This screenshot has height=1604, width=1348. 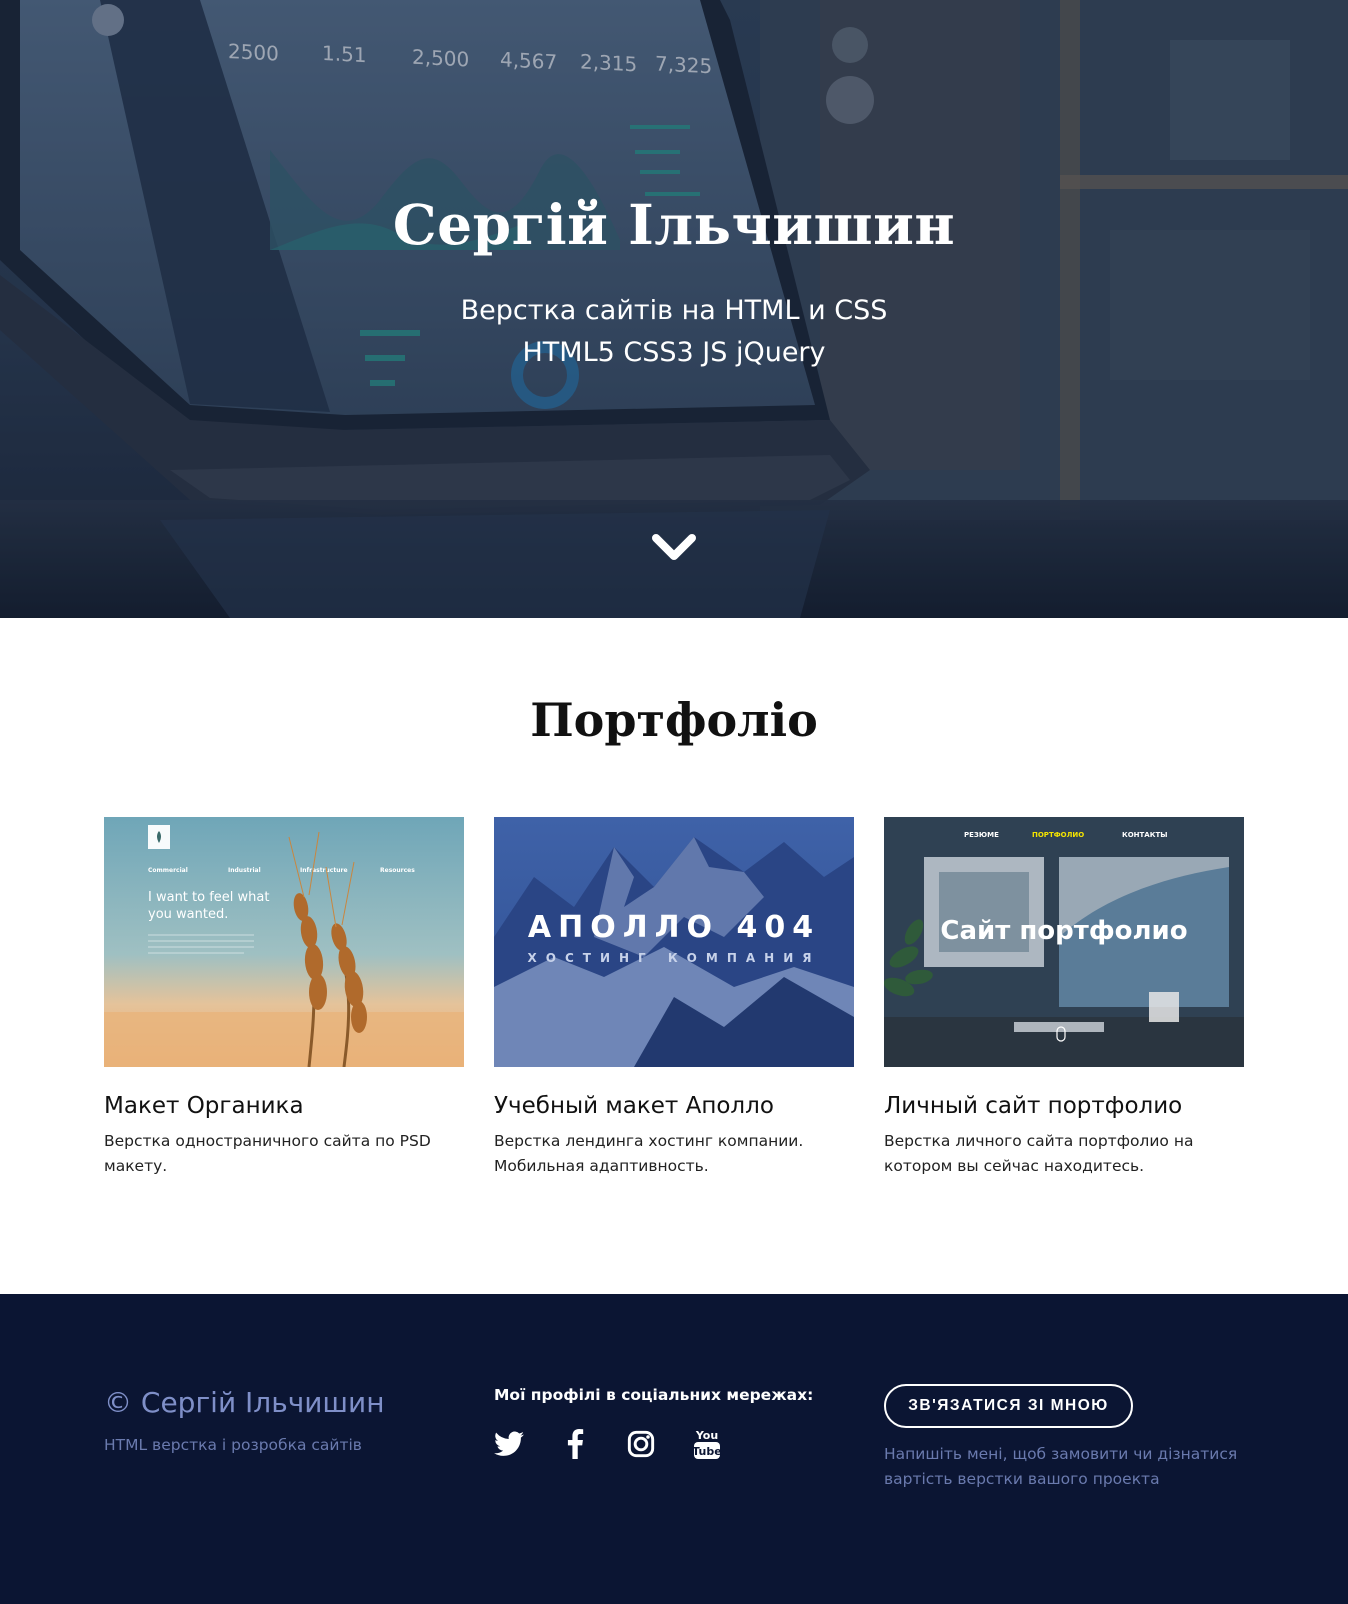 What do you see at coordinates (674, 1106) in the screenshot?
I see `portfolio-card-title: Учебный макет Аполло` at bounding box center [674, 1106].